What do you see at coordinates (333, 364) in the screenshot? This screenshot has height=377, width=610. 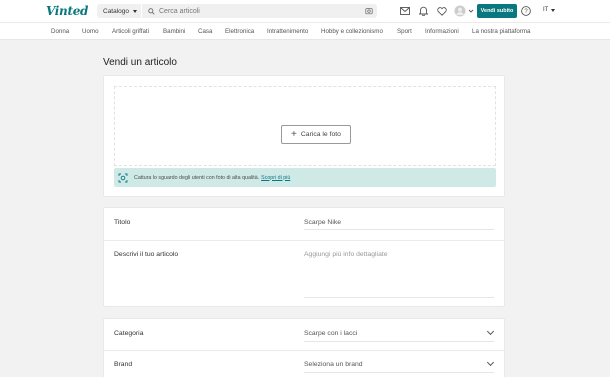 I see `brand-select: Seleziona un brand` at bounding box center [333, 364].